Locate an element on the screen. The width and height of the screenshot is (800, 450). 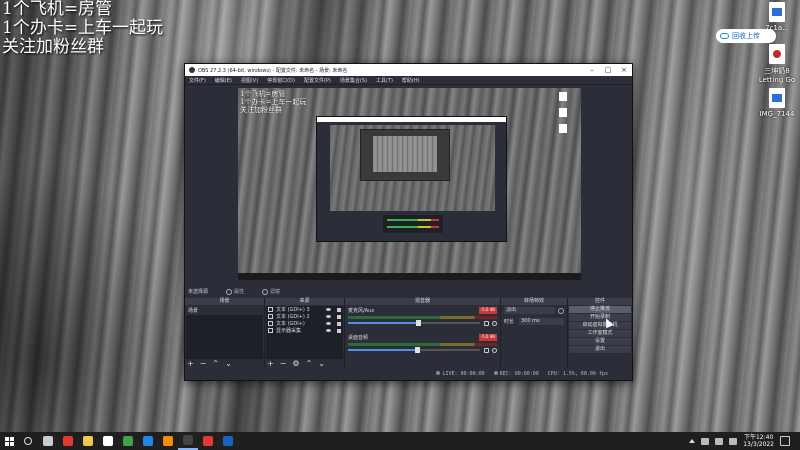
search-taskbar-button is located at coordinates (28, 441).